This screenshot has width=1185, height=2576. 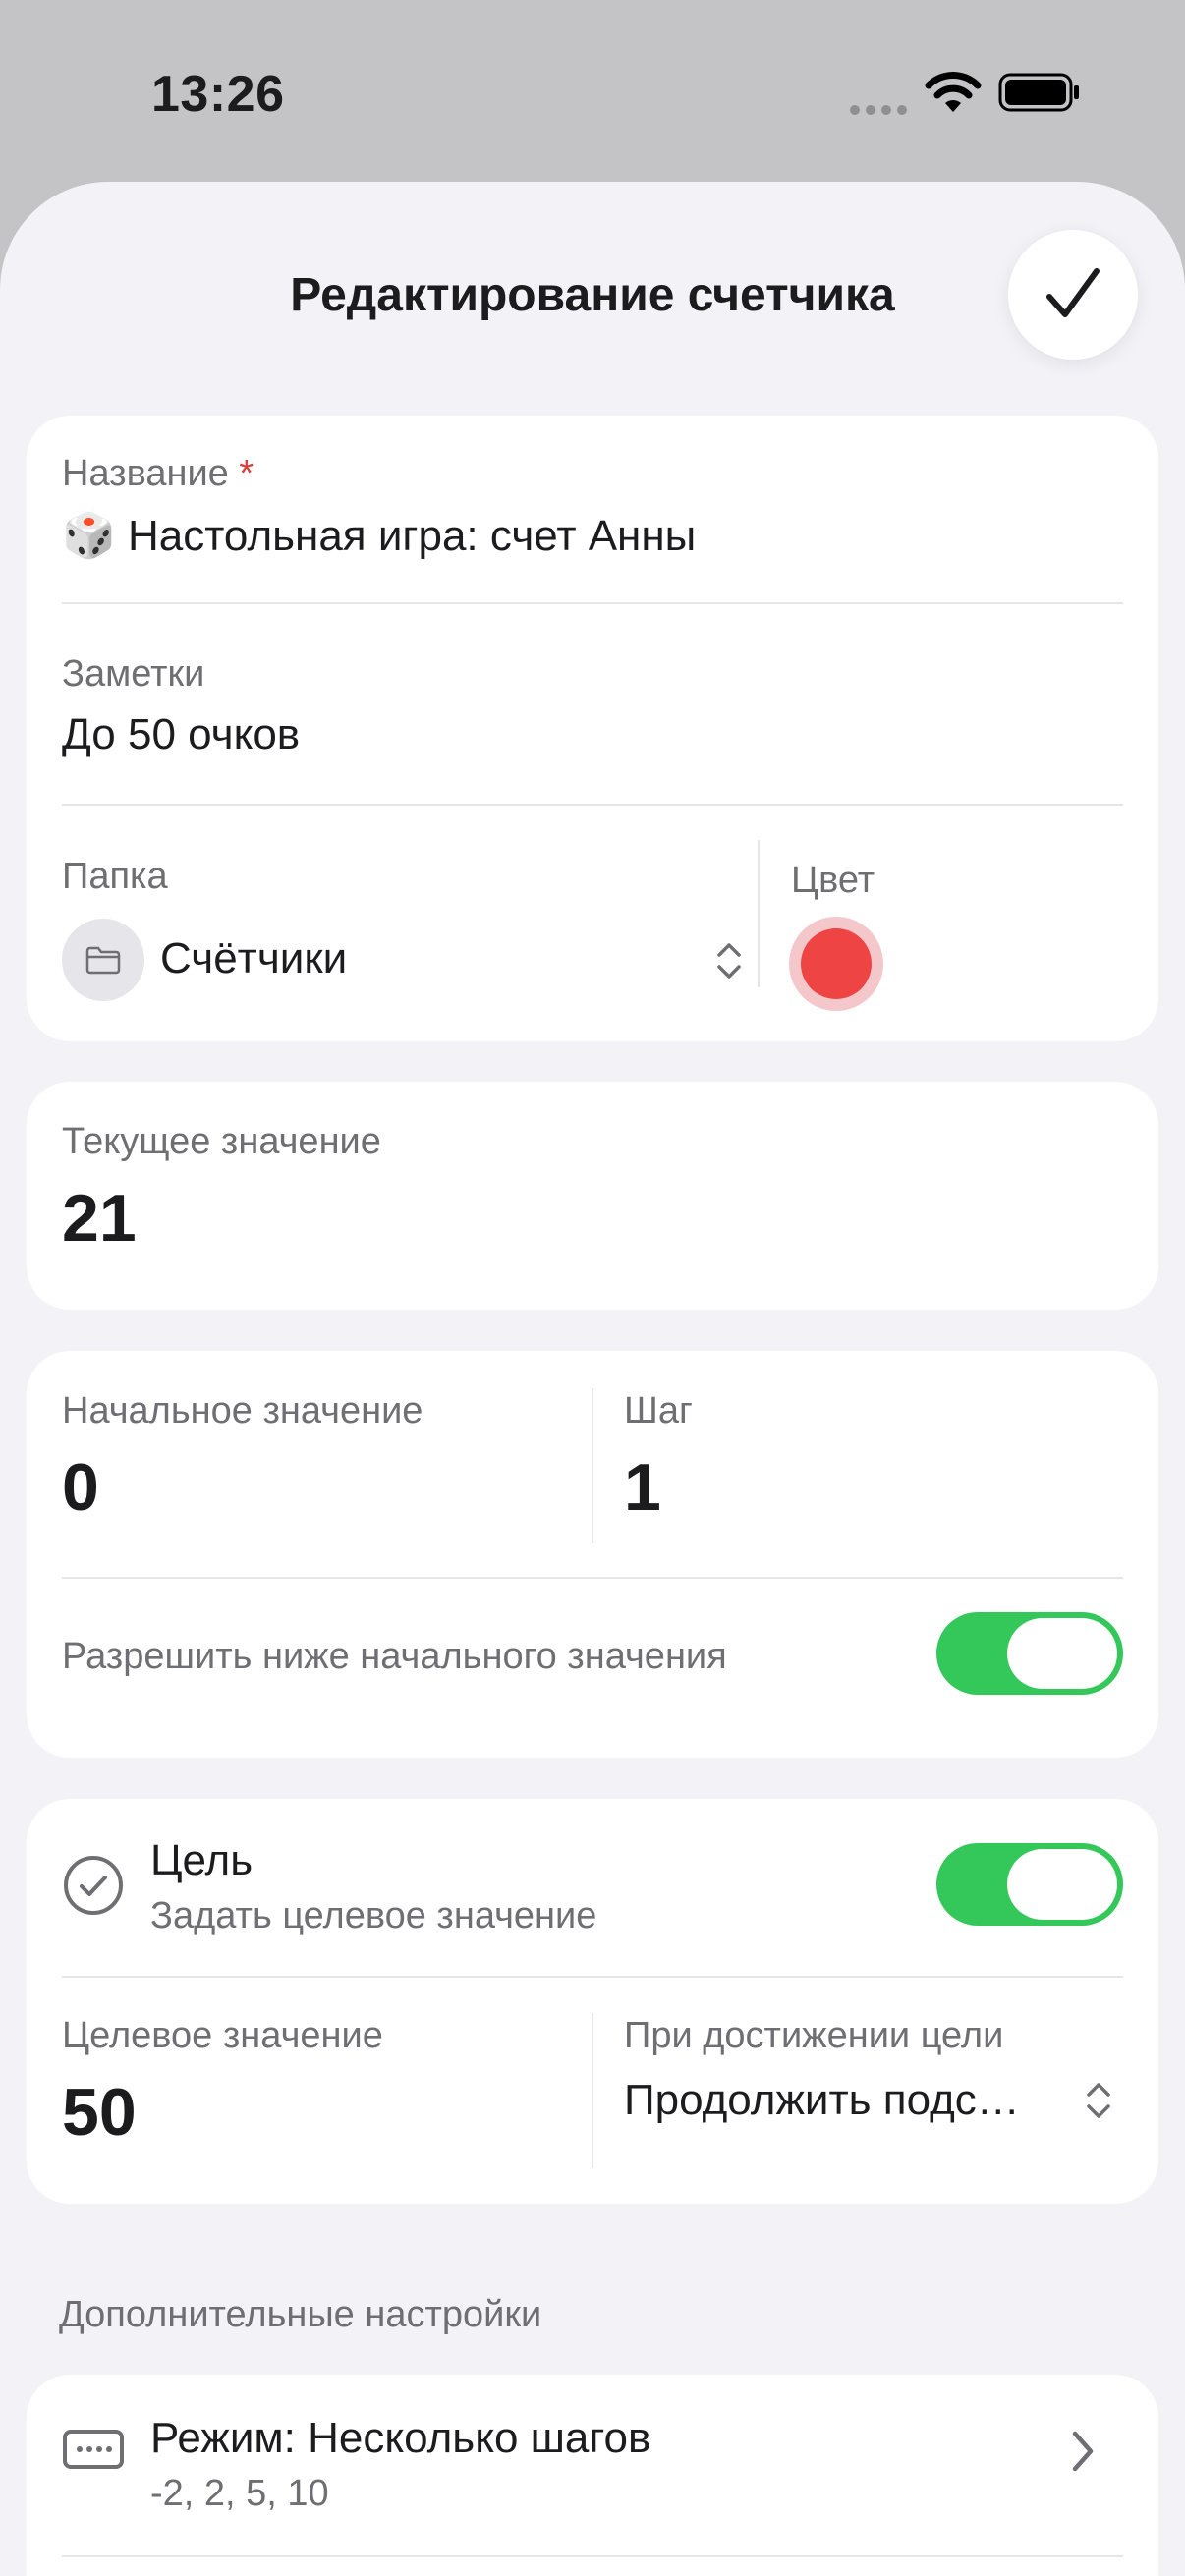 I want to click on status-time: 13:26, so click(x=218, y=94).